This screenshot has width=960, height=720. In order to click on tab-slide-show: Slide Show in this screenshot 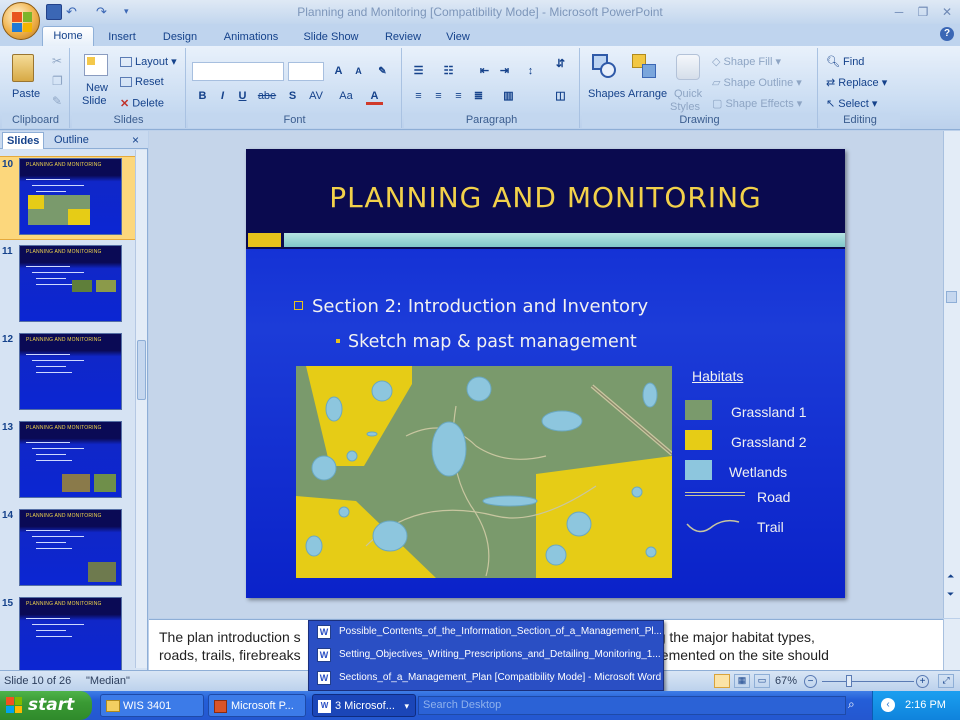, I will do `click(331, 37)`.